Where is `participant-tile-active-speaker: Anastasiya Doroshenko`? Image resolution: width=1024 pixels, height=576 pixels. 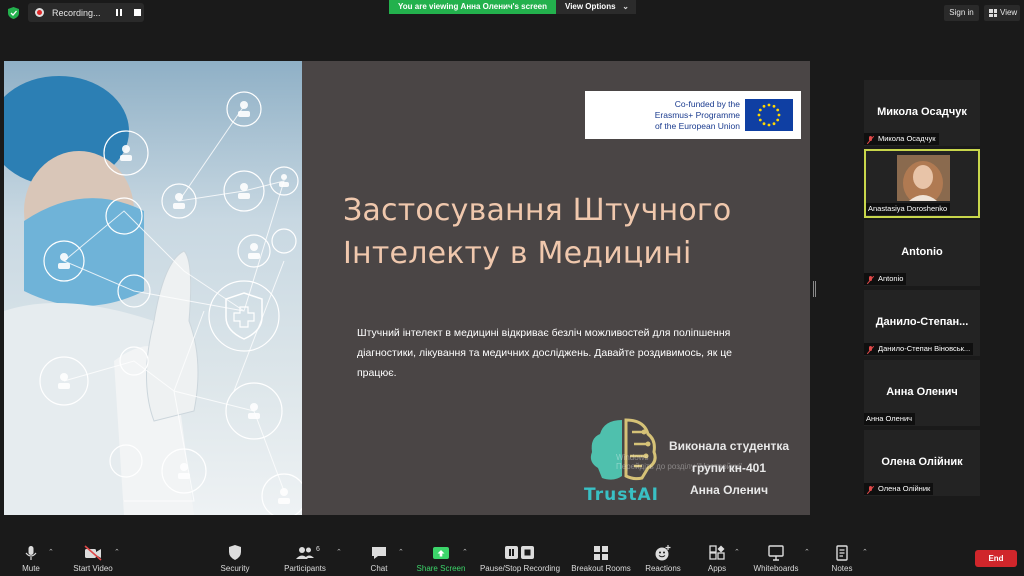
participant-tile-active-speaker: Anastasiya Doroshenko is located at coordinates (922, 183).